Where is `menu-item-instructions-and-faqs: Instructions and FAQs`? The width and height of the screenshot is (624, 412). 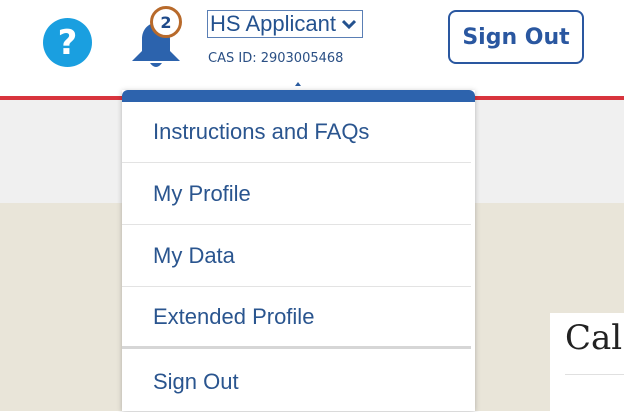
menu-item-instructions-and-faqs: Instructions and FAQs is located at coordinates (296, 132).